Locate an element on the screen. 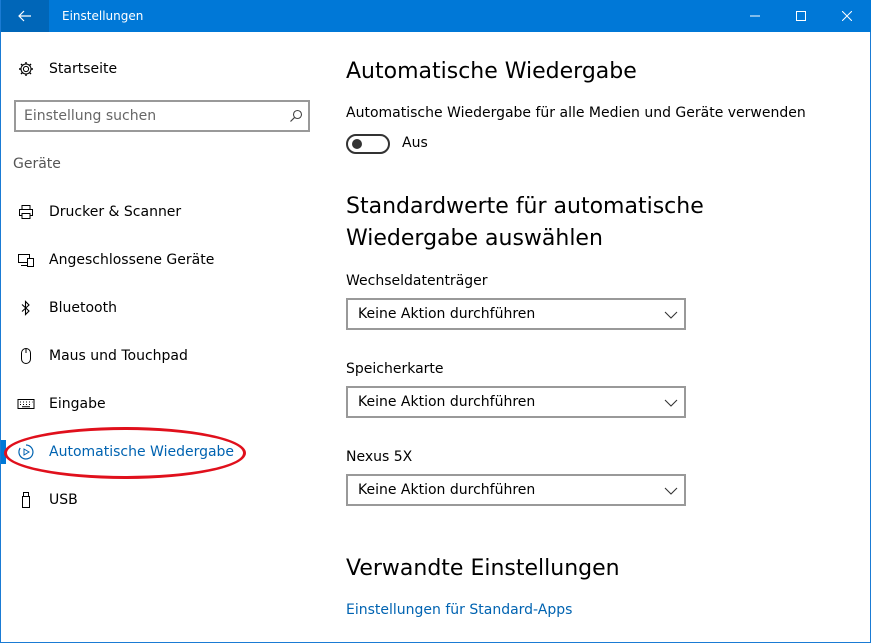  window-title: Einstellungen is located at coordinates (103, 16).